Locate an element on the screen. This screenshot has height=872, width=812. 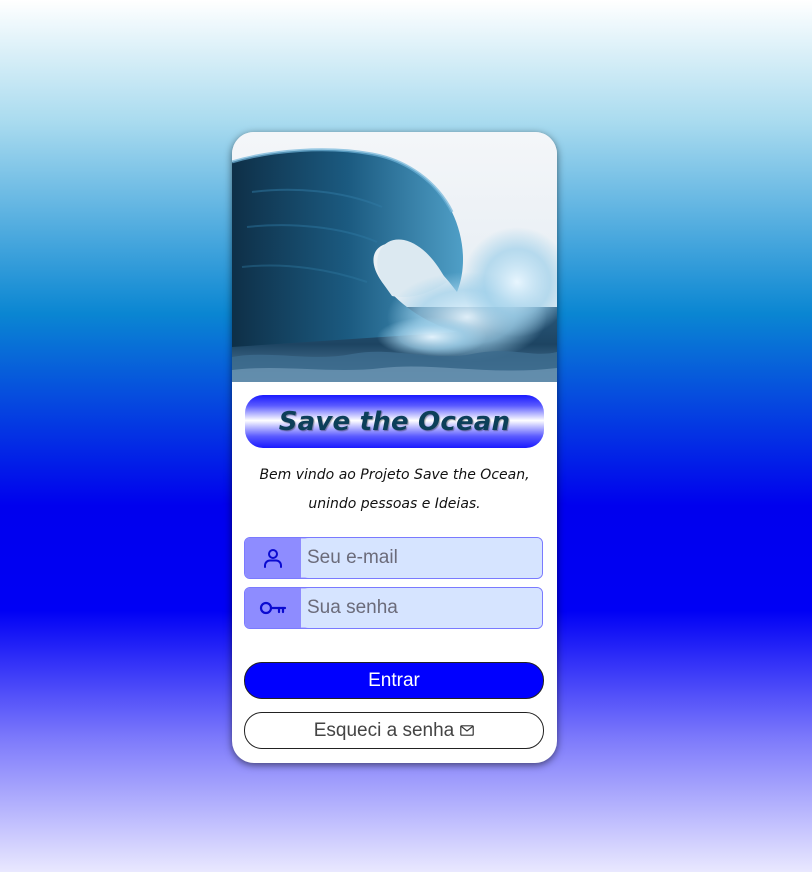
title-banner: Save the Ocean is located at coordinates (394, 421).